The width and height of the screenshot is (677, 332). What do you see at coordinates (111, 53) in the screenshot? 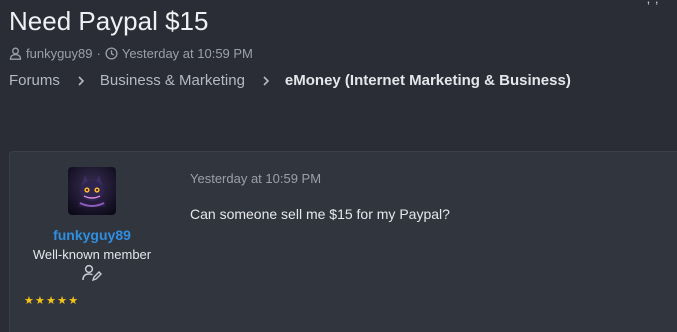
I see `clock-icon` at bounding box center [111, 53].